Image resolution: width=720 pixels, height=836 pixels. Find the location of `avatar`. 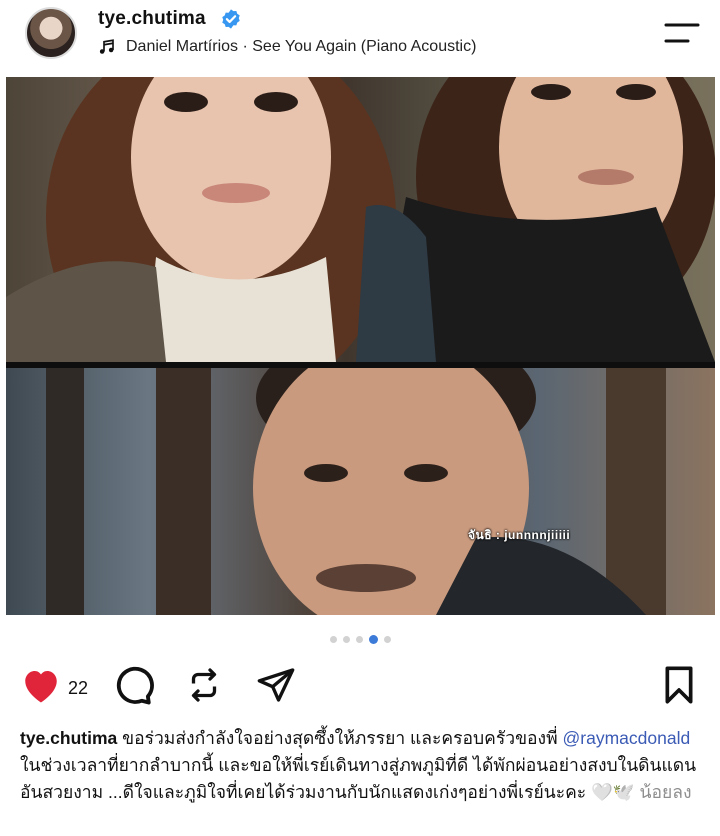

avatar is located at coordinates (51, 33).